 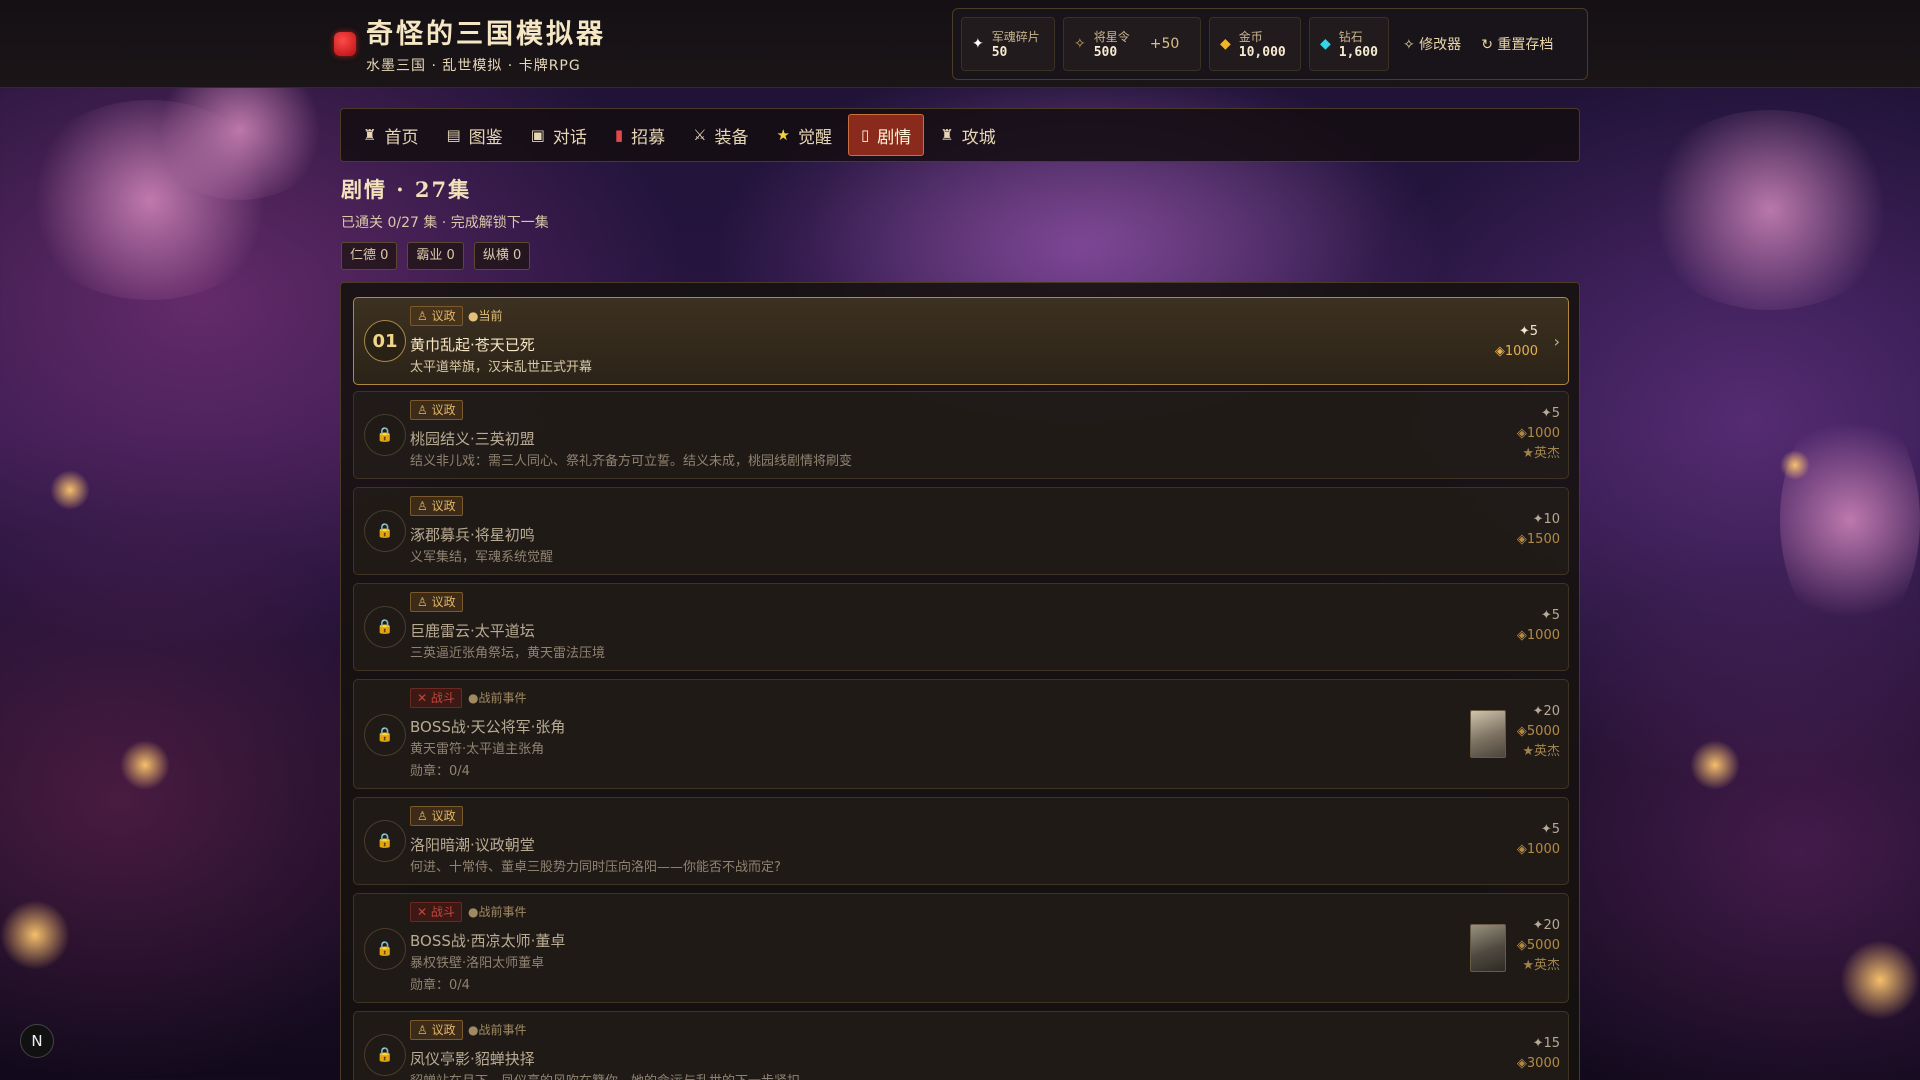 I want to click on chat-icon: ▣, so click(x=537, y=135).